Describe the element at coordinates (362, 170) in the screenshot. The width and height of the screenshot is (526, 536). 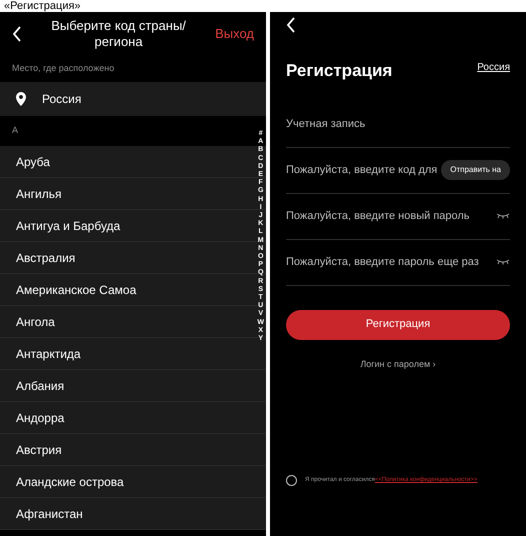
I see `input-field: Пожалуйста, введите код для` at that location.